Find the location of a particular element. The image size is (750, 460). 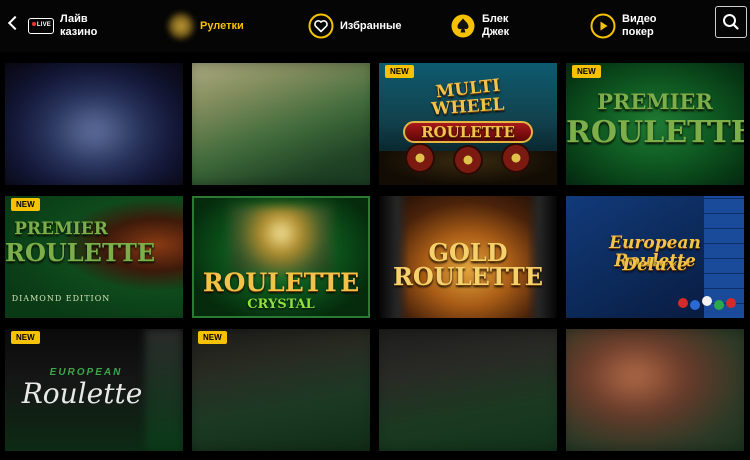

game-thumbnail: PREMIER ROULETTE DIAMOND EDITION is located at coordinates (94, 257).